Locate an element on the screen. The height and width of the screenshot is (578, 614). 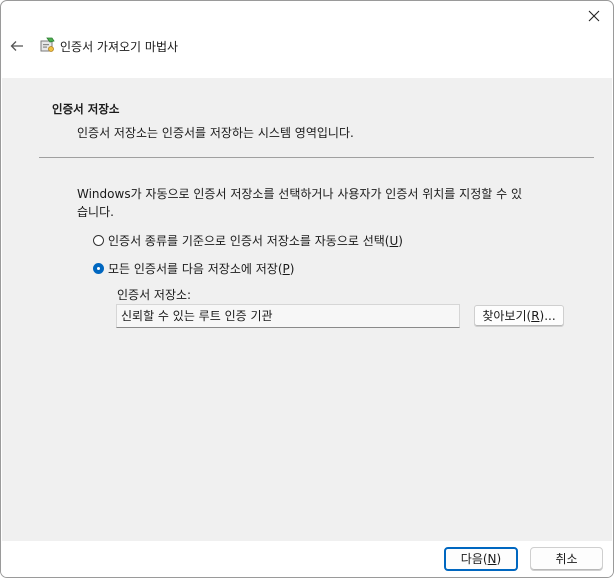
divider is located at coordinates (316, 157).